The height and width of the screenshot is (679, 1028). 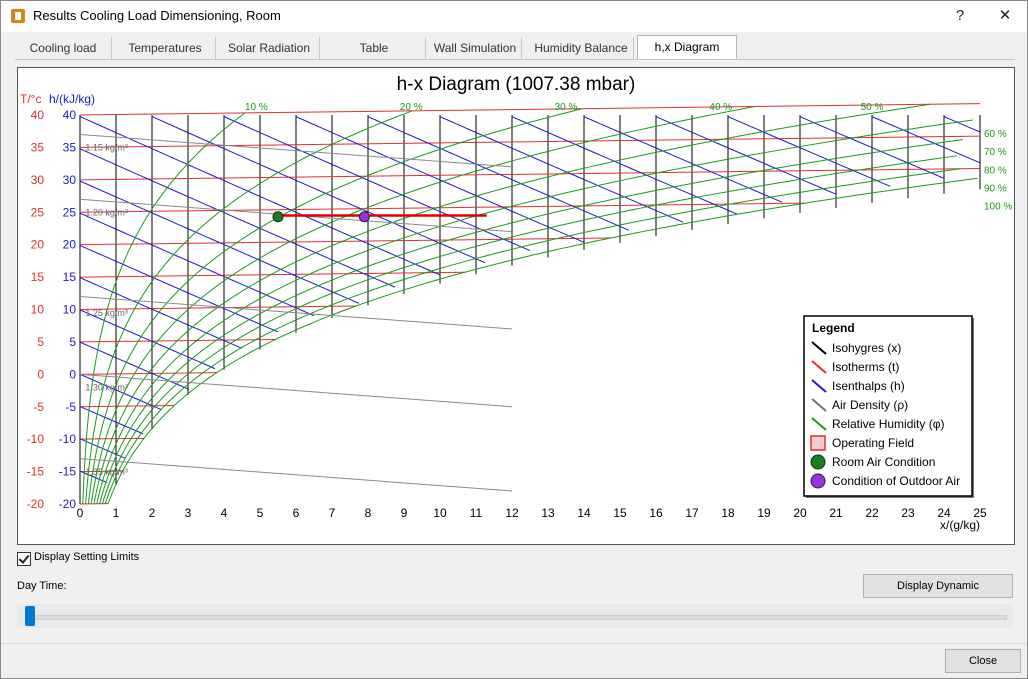 What do you see at coordinates (30, 99) in the screenshot?
I see `t-axis-label: T/°c` at bounding box center [30, 99].